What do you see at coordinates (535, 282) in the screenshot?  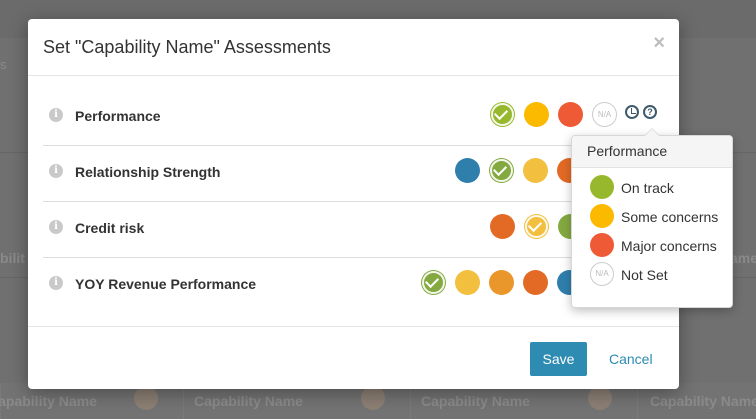 I see `rating-option-dark-orange` at bounding box center [535, 282].